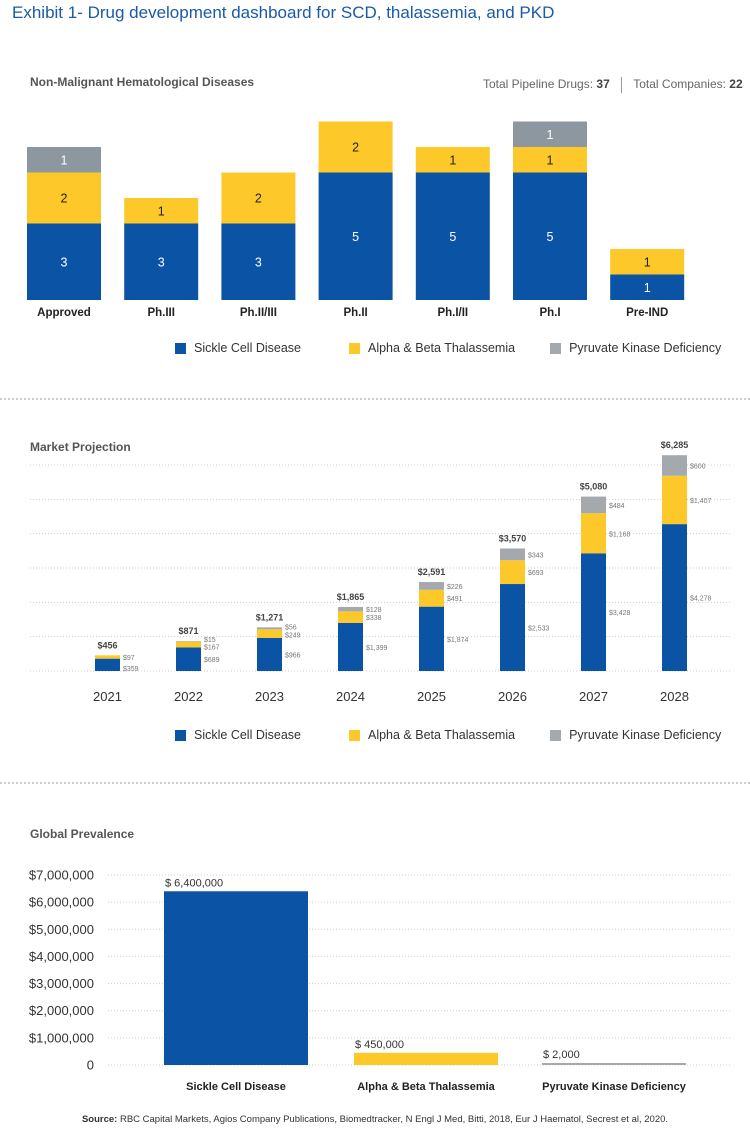 The width and height of the screenshot is (750, 1128). Describe the element at coordinates (701, 599) in the screenshot. I see `segment-value-label: $4,278` at that location.